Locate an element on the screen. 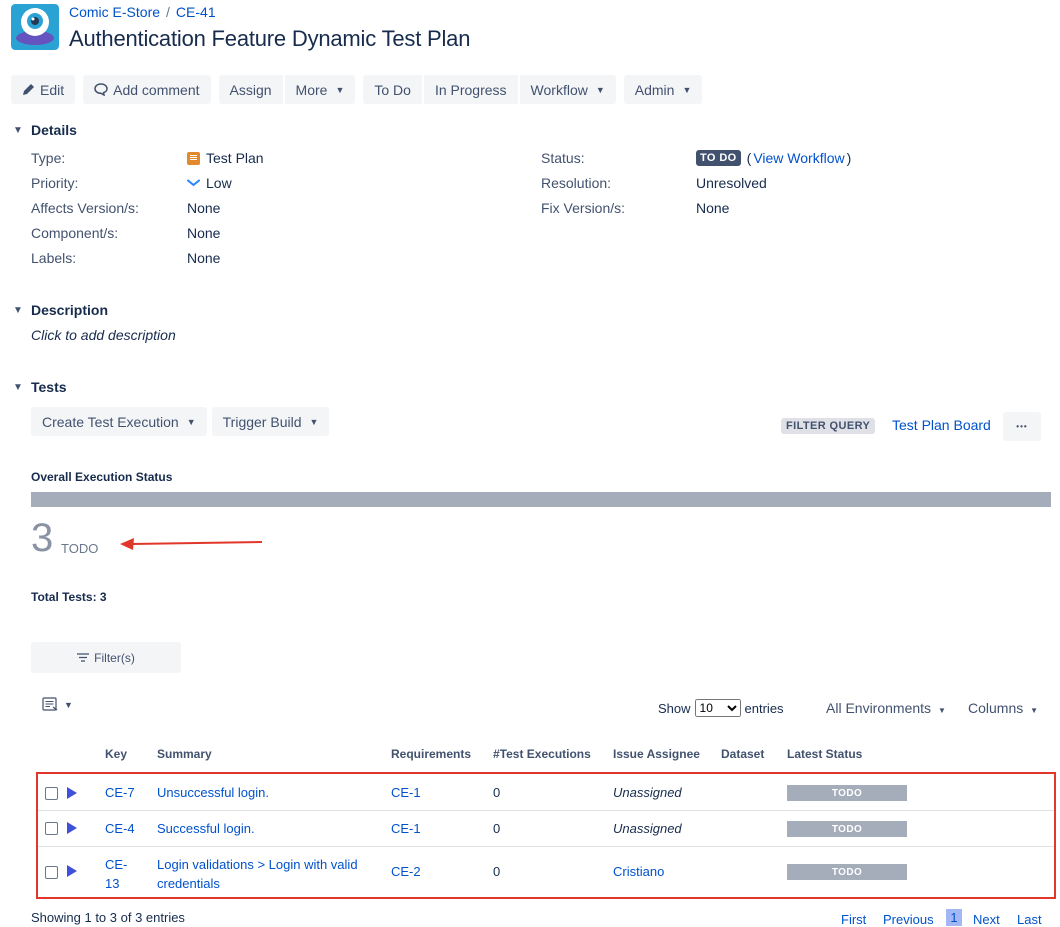 Image resolution: width=1060 pixels, height=927 pixels. row-summary-line: Login validations > Login with valid is located at coordinates (257, 864).